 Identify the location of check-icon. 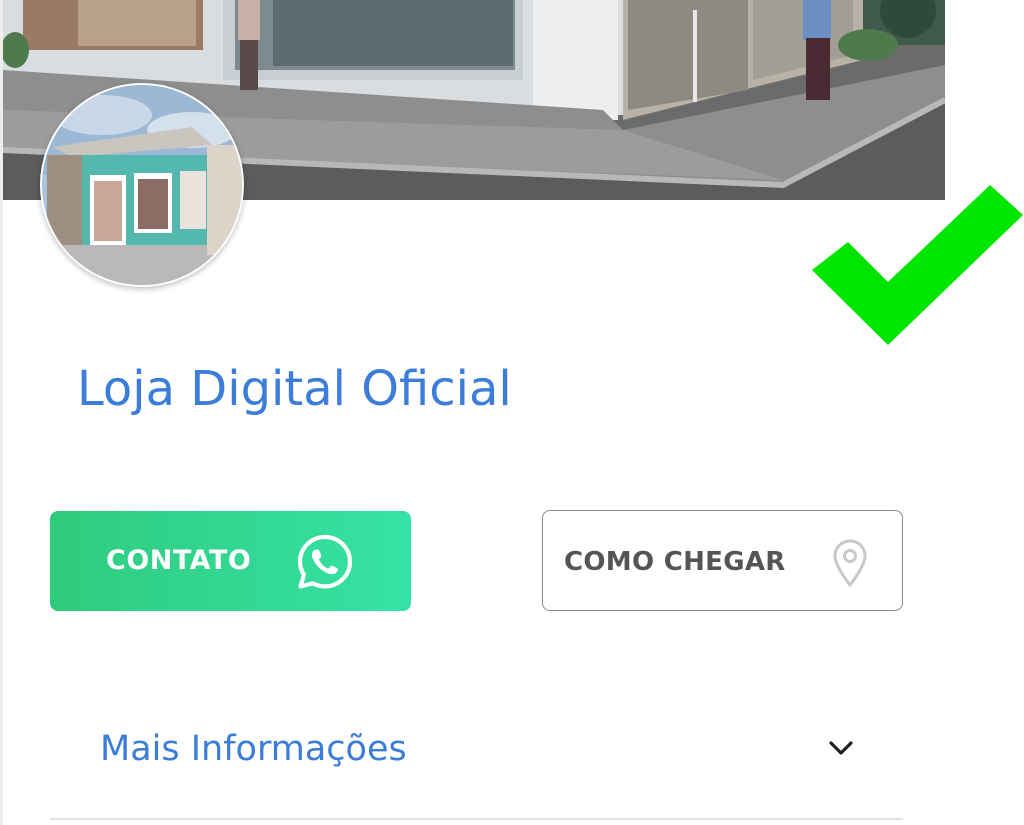
(917, 265).